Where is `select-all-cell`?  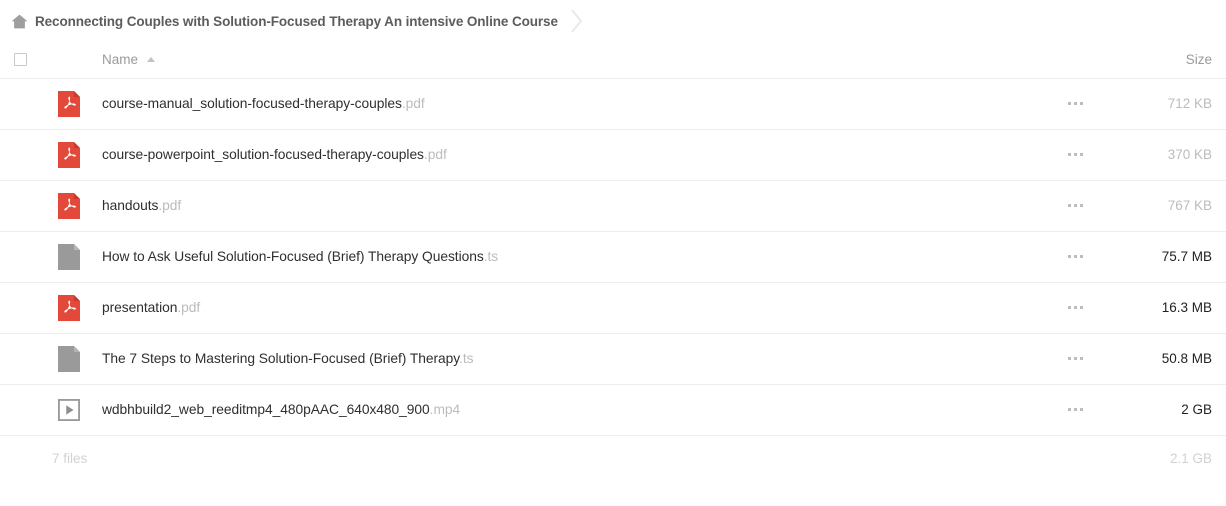
select-all-cell is located at coordinates (29, 60).